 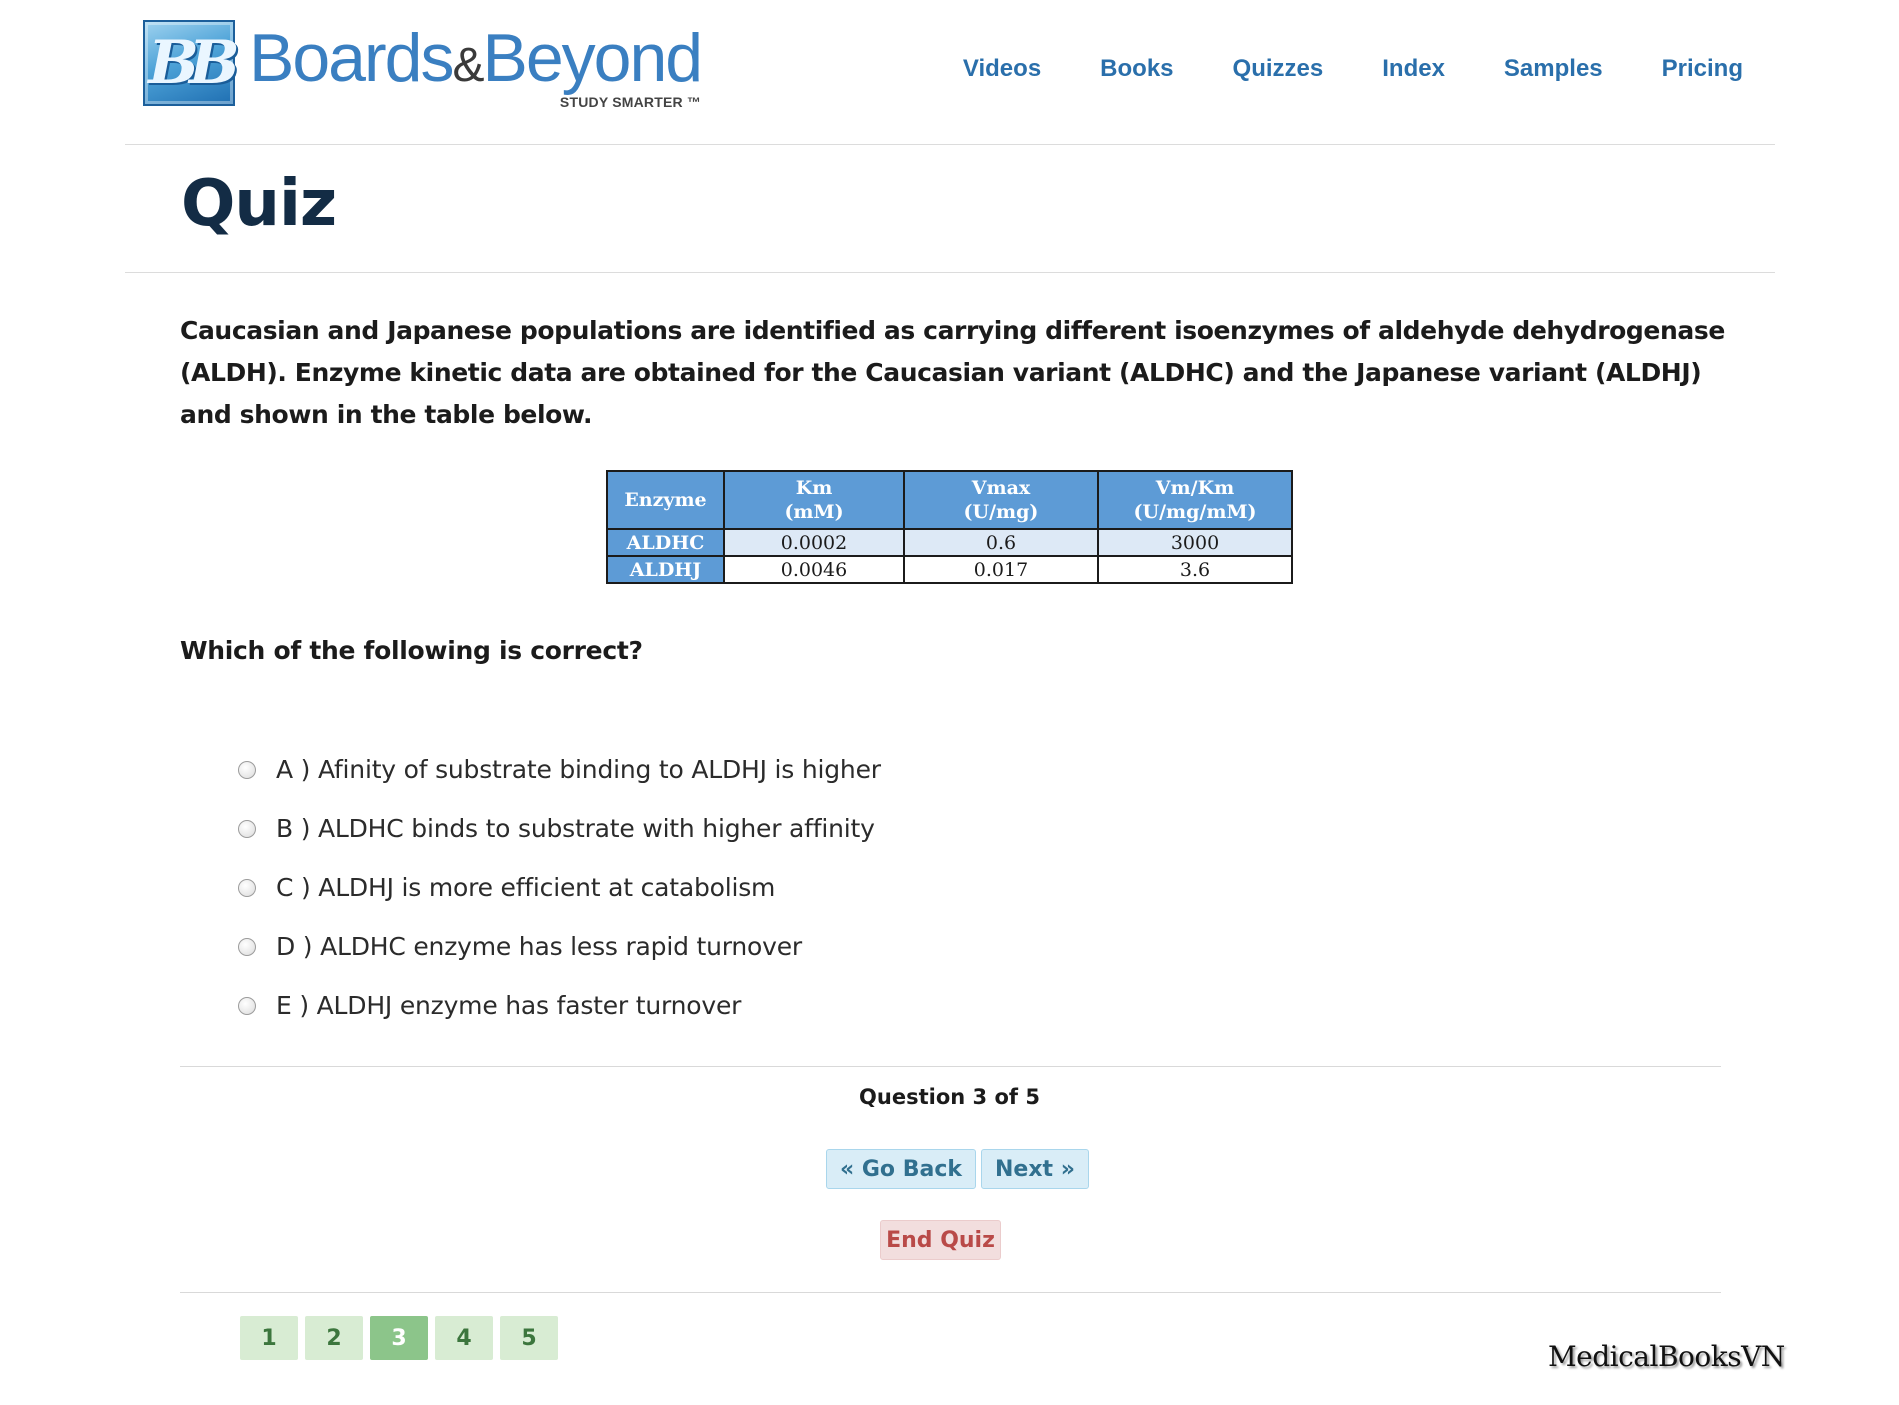 What do you see at coordinates (1002, 69) in the screenshot?
I see `nav-videos: Videos` at bounding box center [1002, 69].